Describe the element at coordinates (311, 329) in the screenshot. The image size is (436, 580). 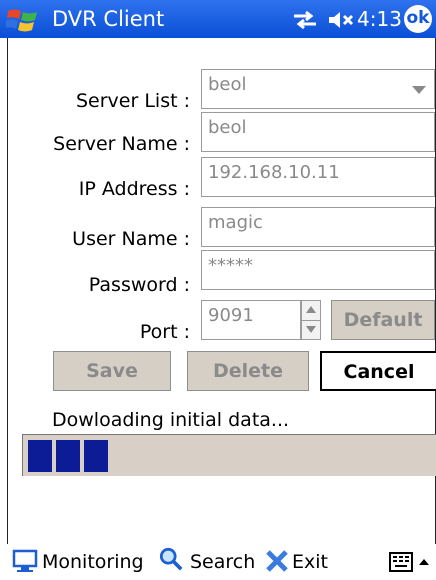
I see `arrow-down-icon` at that location.